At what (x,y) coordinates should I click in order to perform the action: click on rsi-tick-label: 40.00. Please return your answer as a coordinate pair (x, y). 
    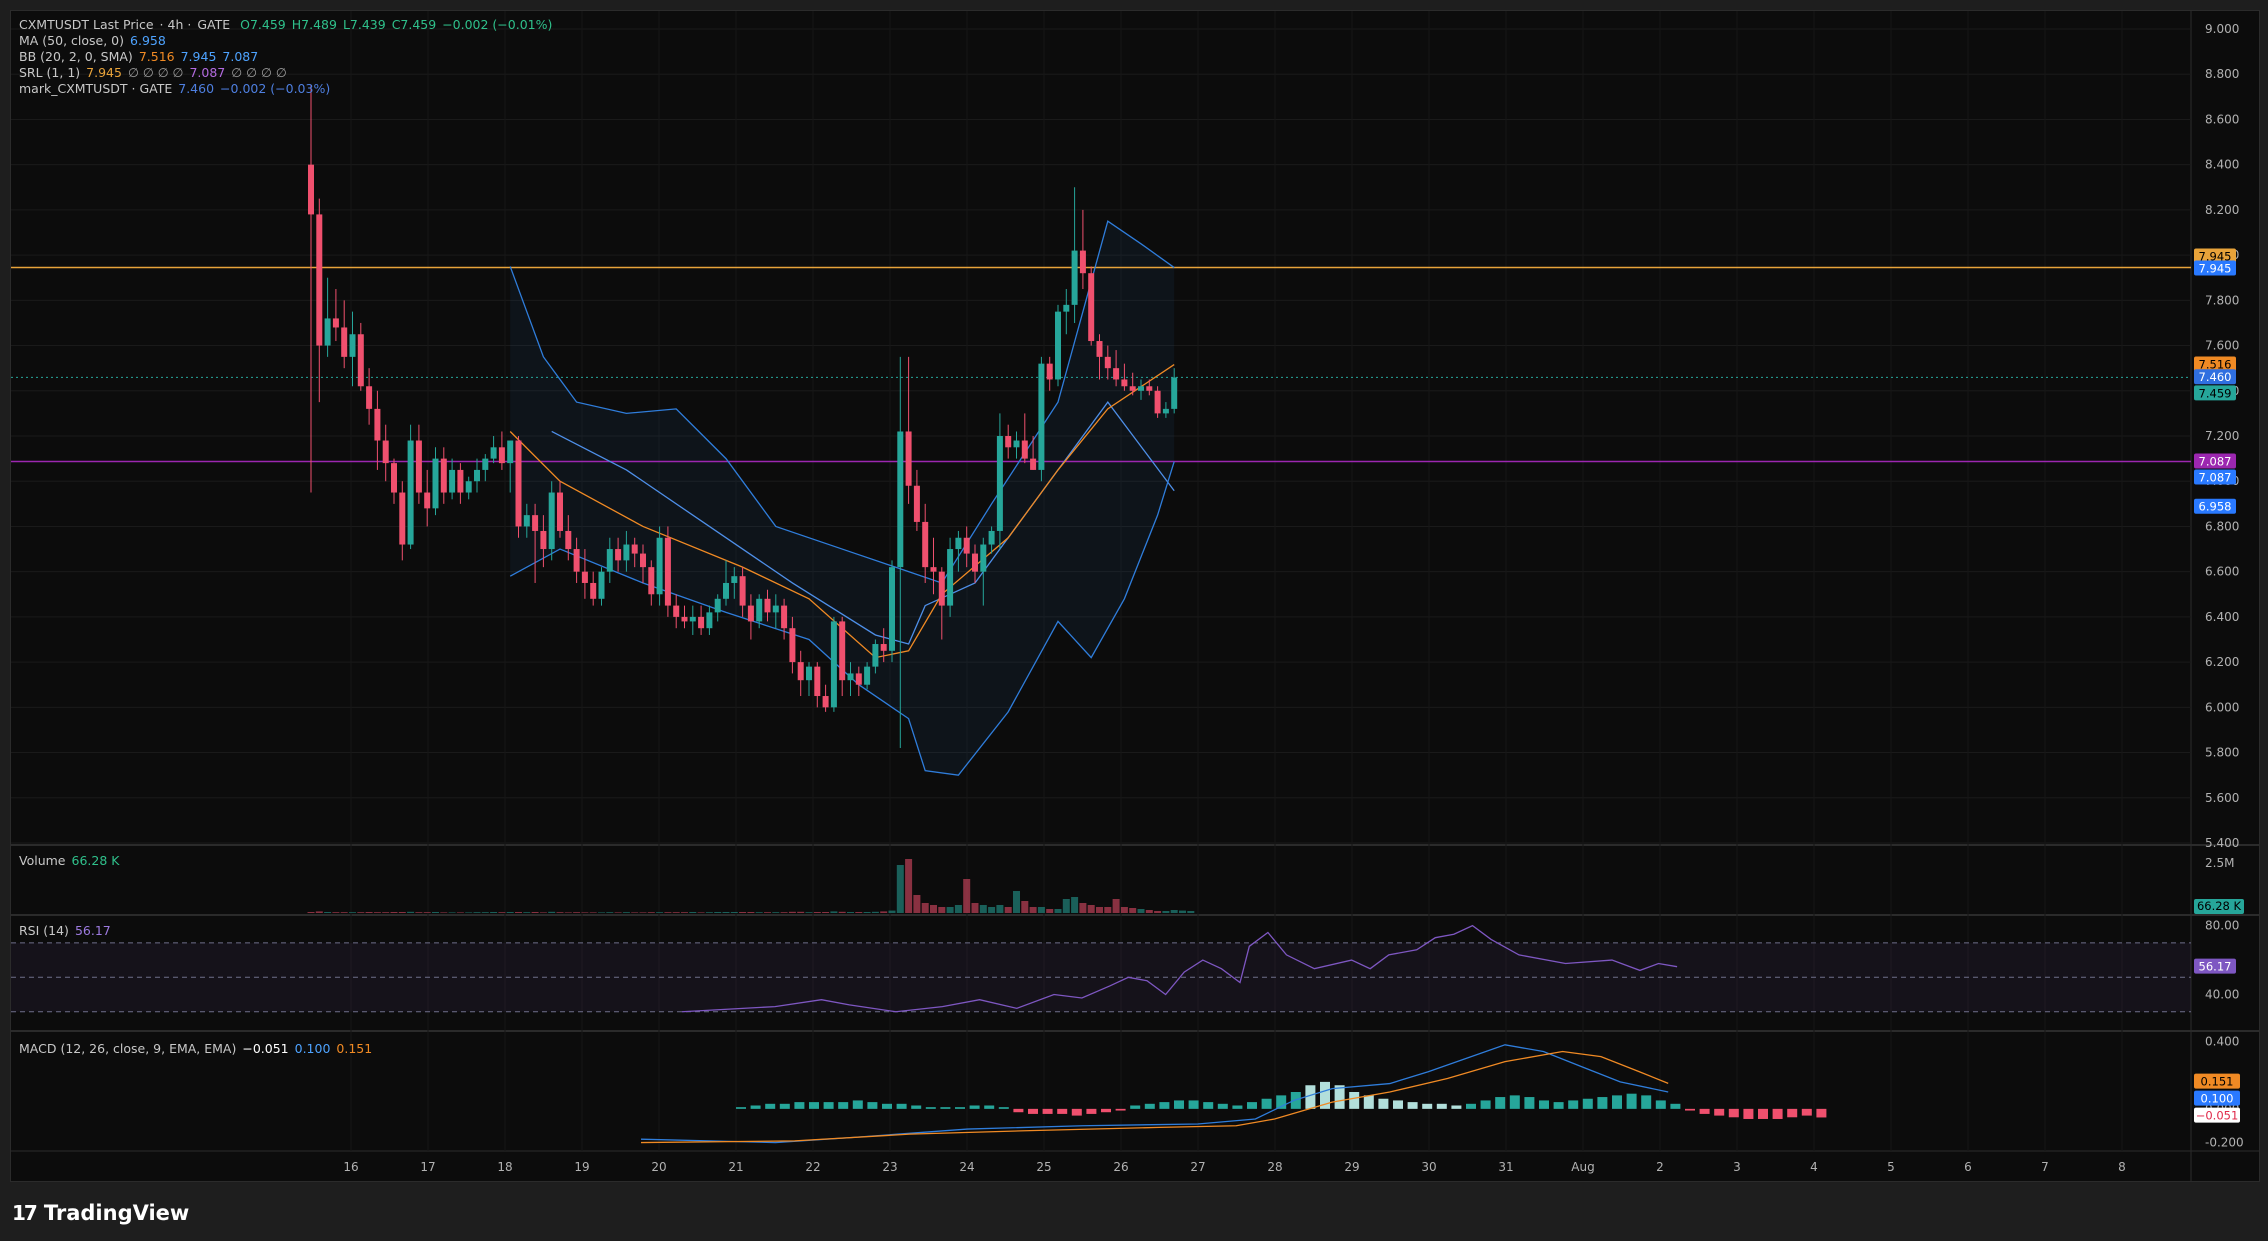
    Looking at the image, I should click on (2222, 995).